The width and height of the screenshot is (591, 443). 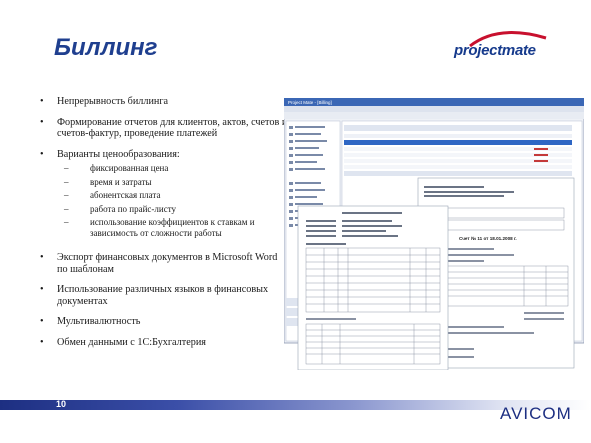 I want to click on bullet-text: Варианты ценообразования:, so click(x=118, y=154).